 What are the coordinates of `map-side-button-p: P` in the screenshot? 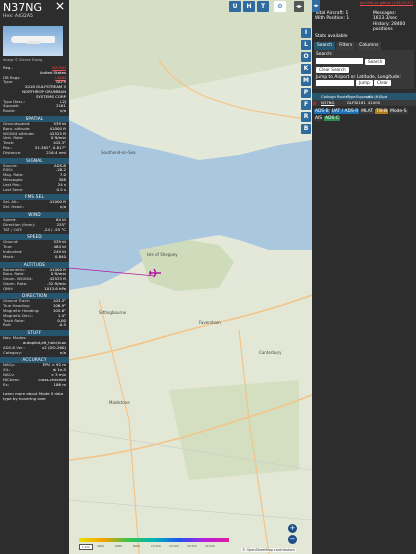 It's located at (306, 93).